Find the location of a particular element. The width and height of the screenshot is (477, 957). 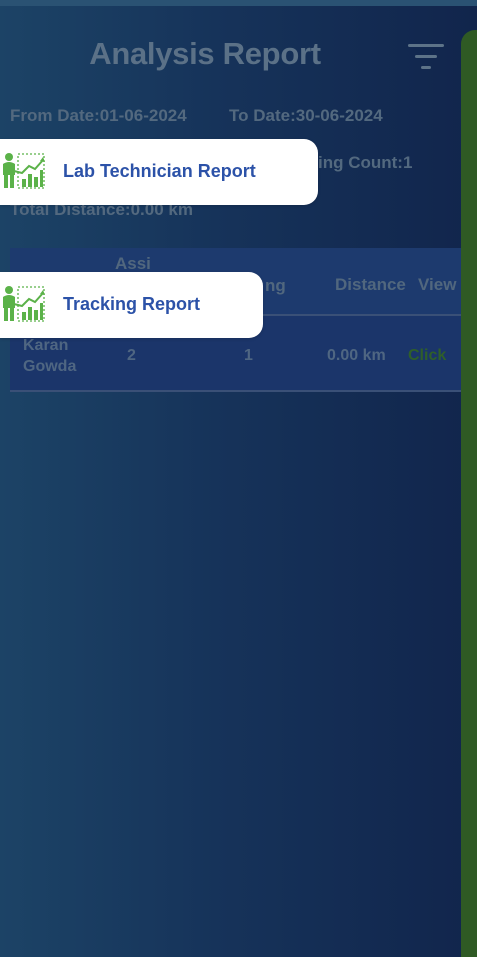

pending-count: ing Count:1 is located at coordinates (365, 162).